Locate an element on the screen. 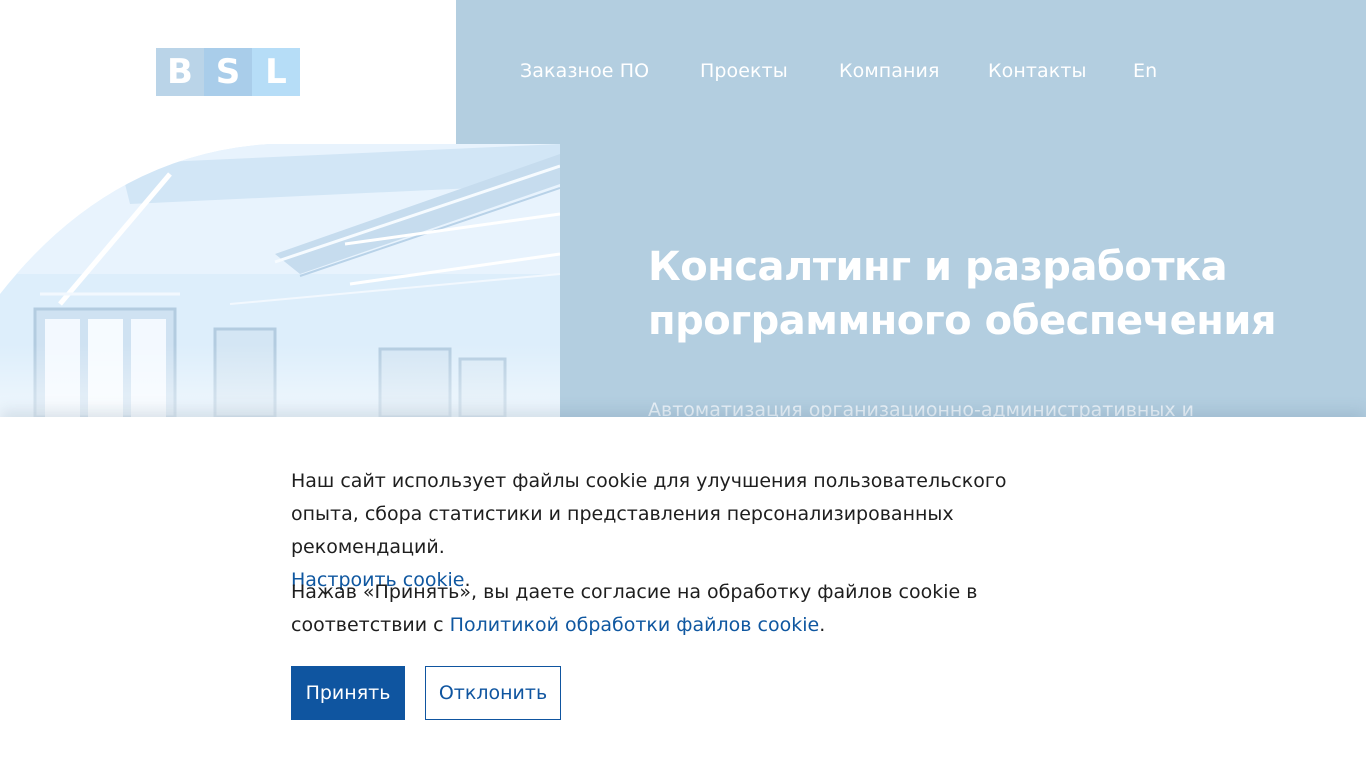 This screenshot has height=768, width=1366. nav-item-custom-software: Заказное ПО is located at coordinates (584, 71).